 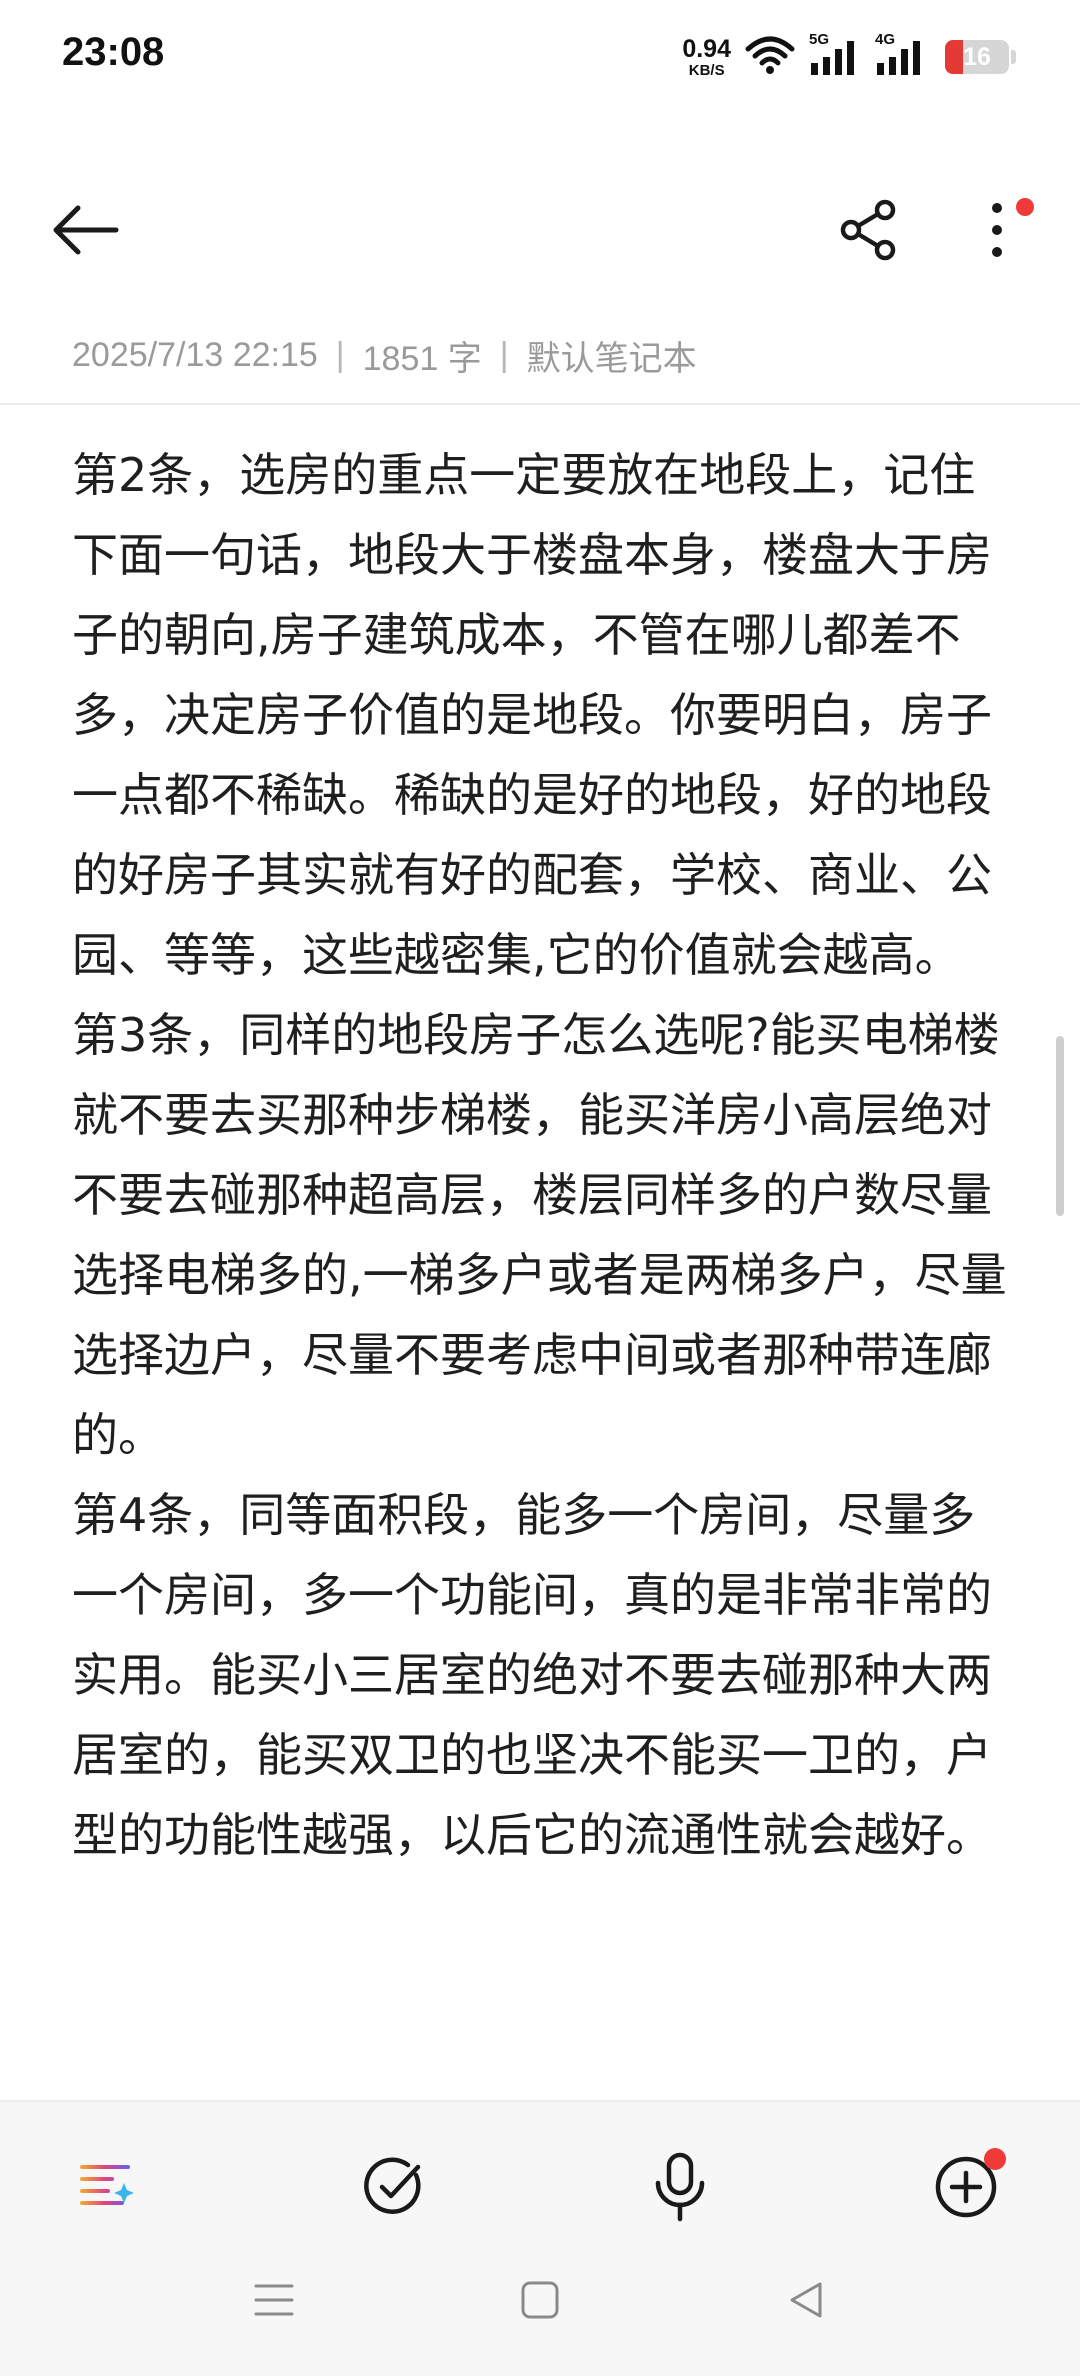 I want to click on scrollbar-thumb, so click(x=1060, y=1126).